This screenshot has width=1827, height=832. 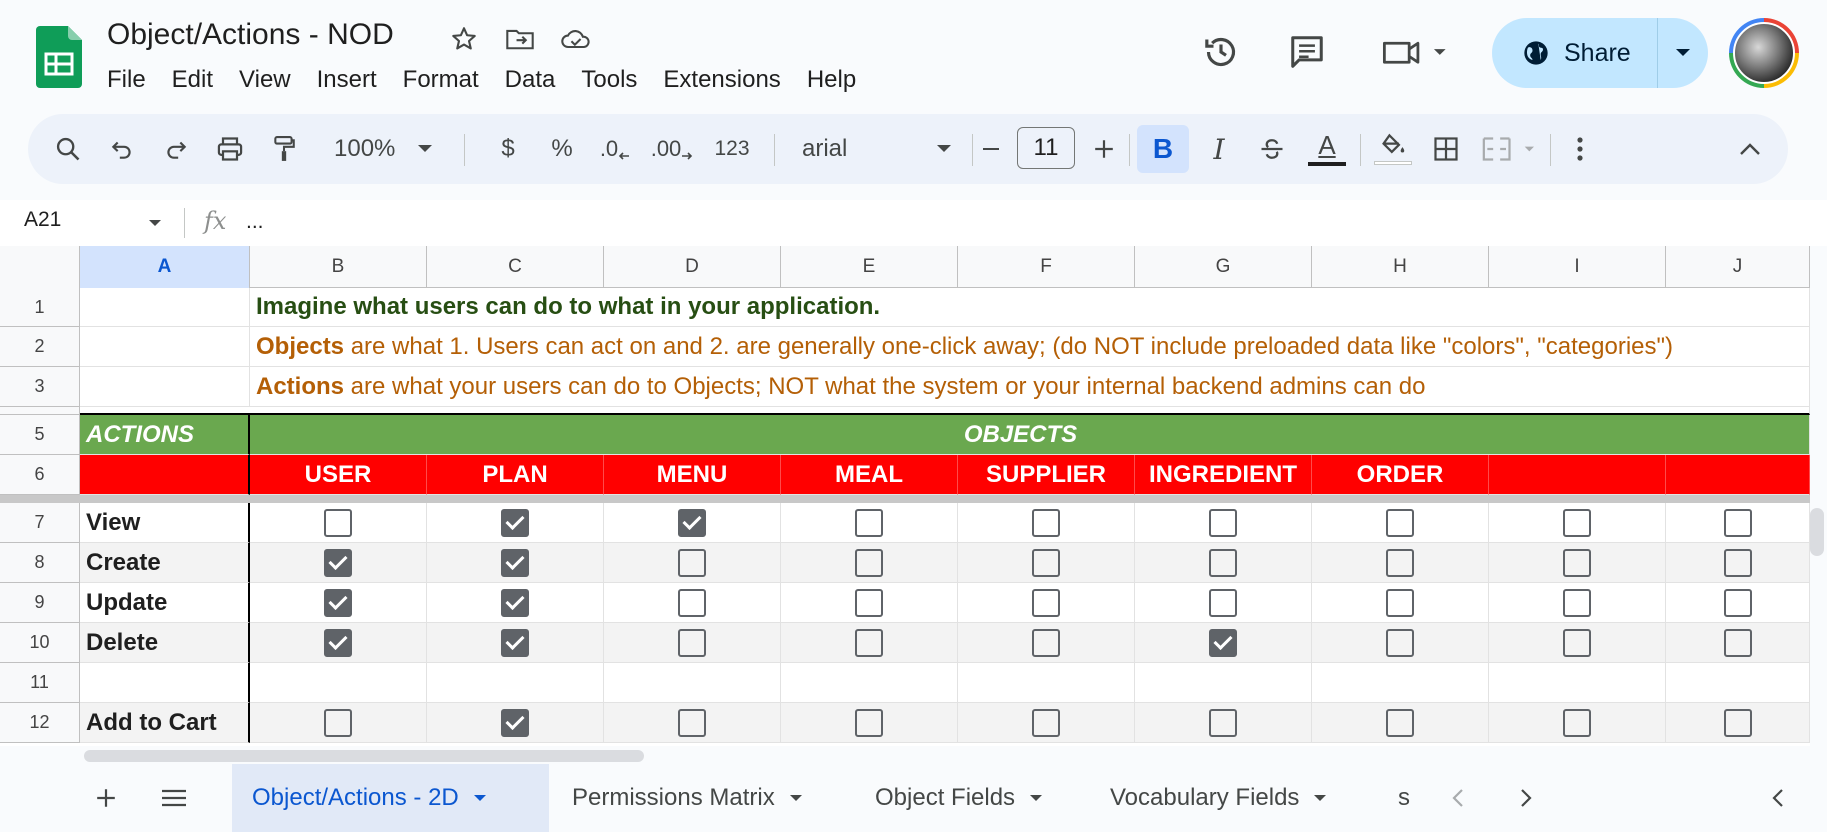 I want to click on share-dropdown-icon, so click(x=1683, y=53).